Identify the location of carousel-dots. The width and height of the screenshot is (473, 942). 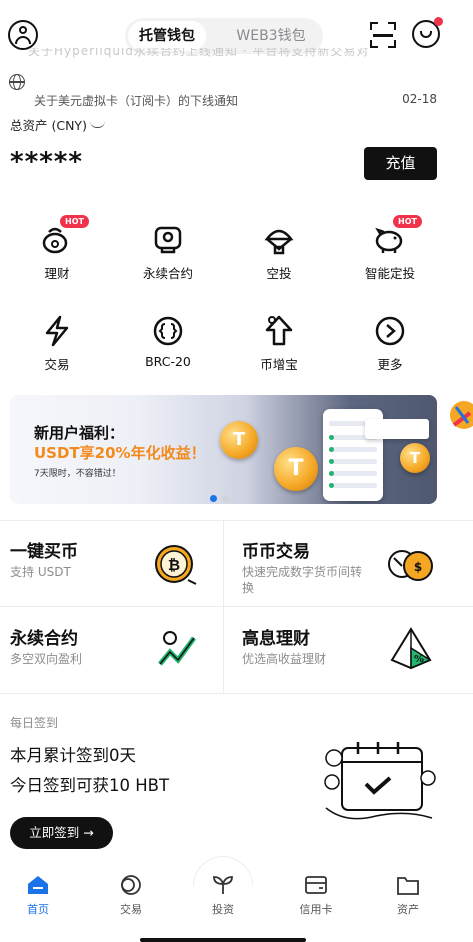
(222, 495).